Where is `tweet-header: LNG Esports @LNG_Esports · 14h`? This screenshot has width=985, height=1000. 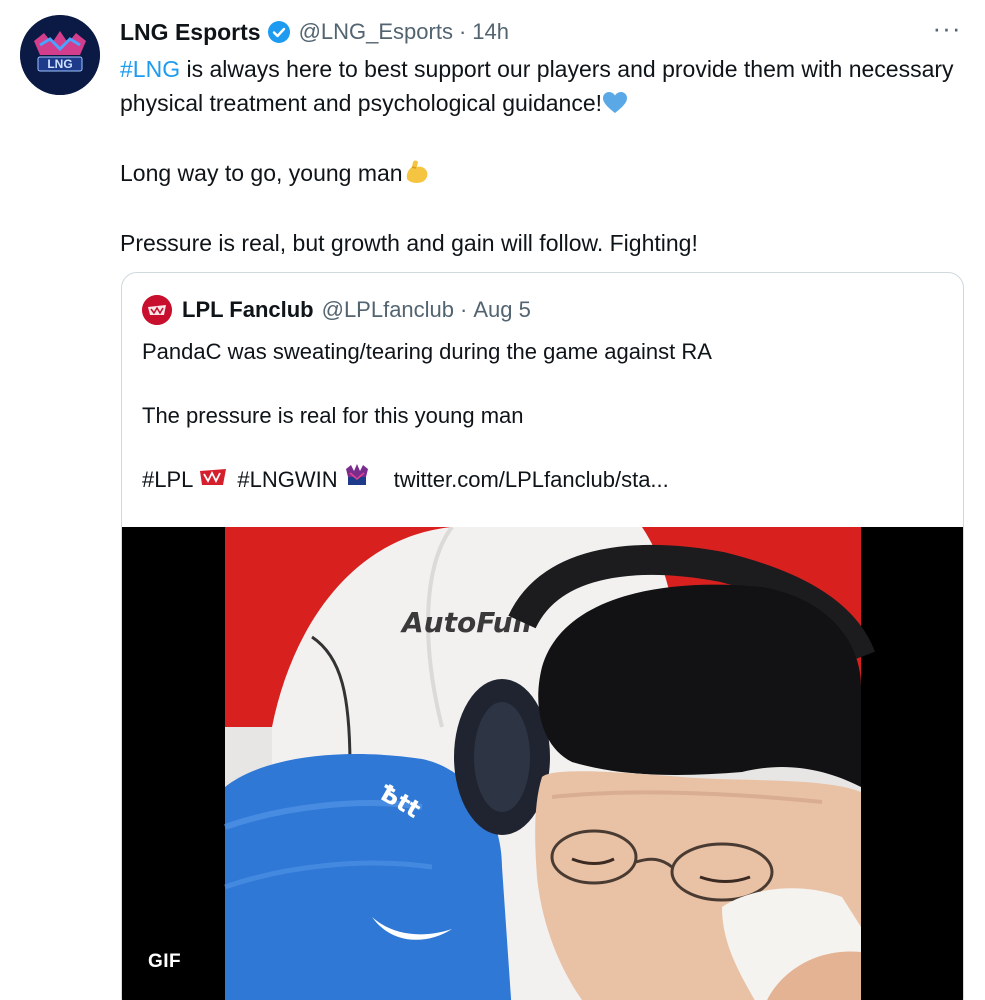 tweet-header: LNG Esports @LNG_Esports · 14h is located at coordinates (314, 32).